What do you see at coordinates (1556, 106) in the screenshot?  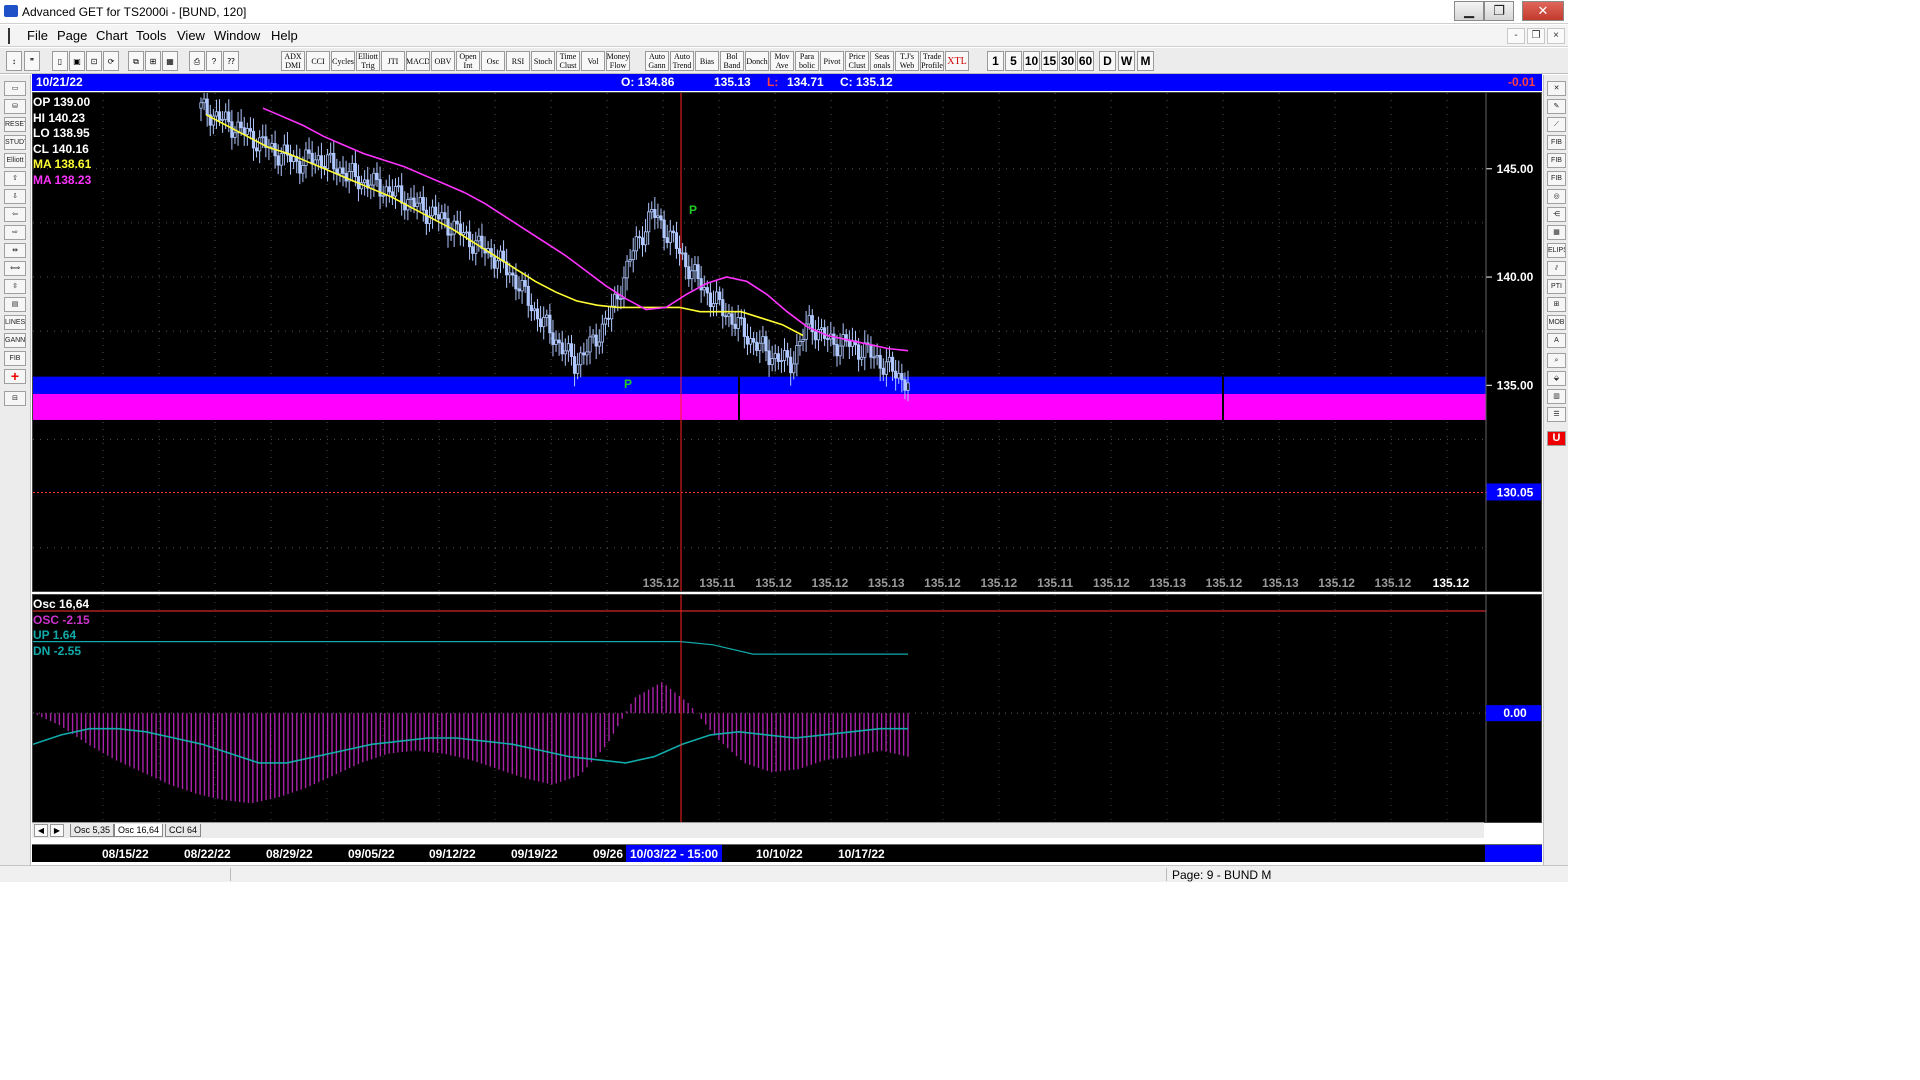 I see `pencil-icon: ✎` at bounding box center [1556, 106].